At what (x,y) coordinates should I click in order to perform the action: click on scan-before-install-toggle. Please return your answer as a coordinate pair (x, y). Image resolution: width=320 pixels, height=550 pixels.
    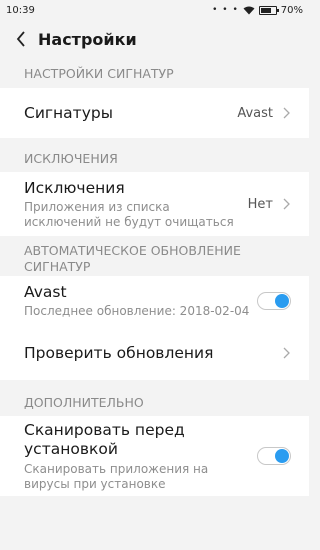
    Looking at the image, I should click on (274, 456).